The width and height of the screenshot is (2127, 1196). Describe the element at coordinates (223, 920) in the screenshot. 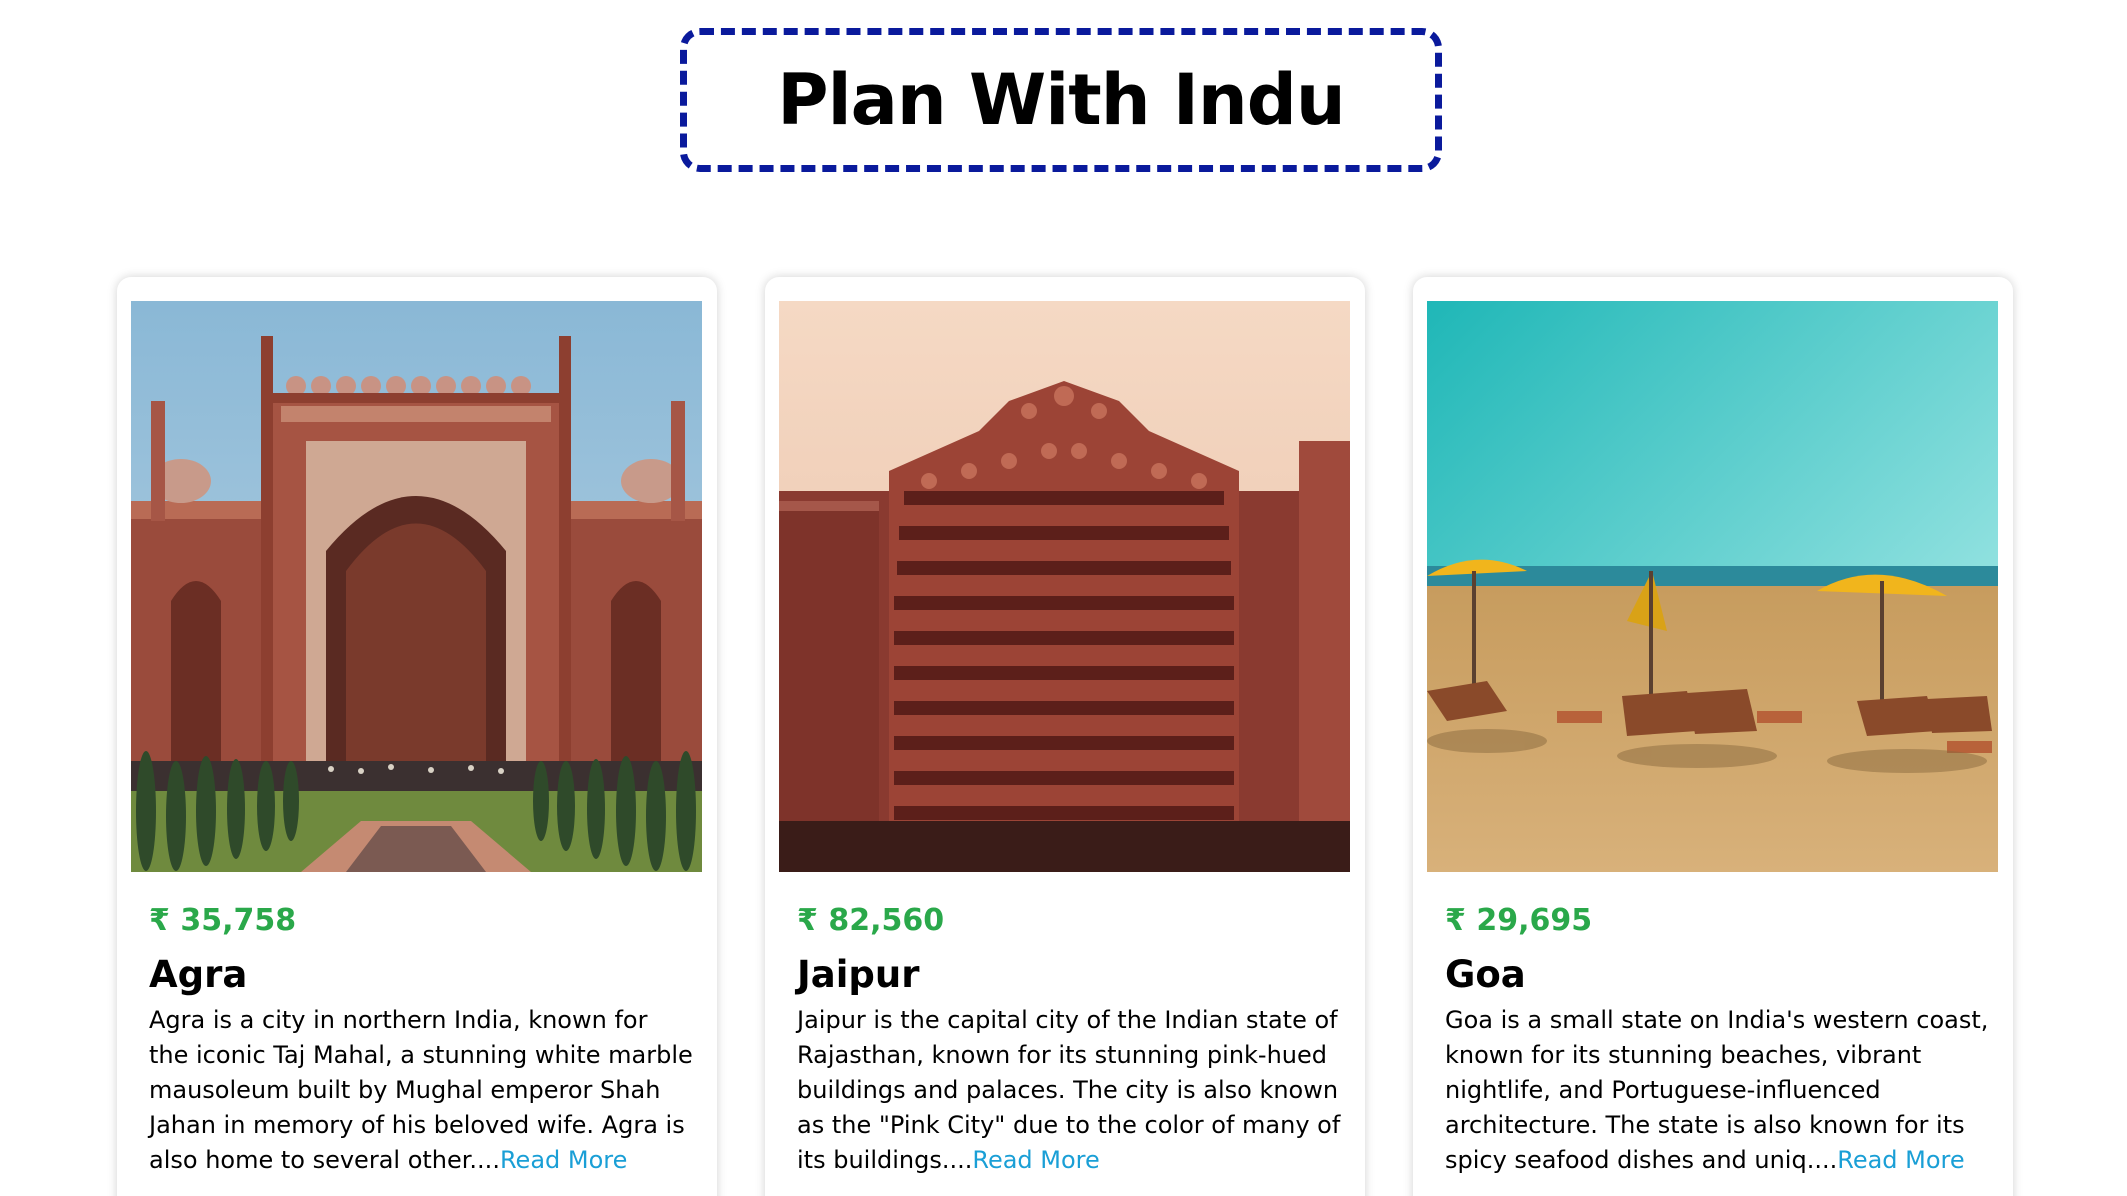

I see `price-label: ₹ 35,758` at that location.